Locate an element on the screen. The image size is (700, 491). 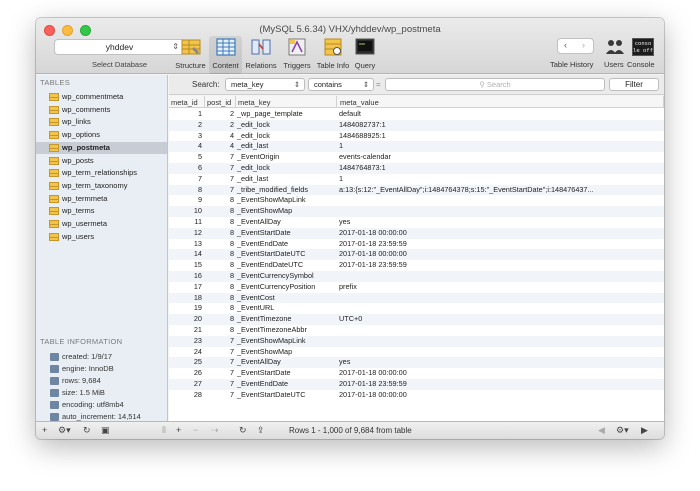
cell-meta-key: _EventEndDateUTC is located at coordinates (270, 265).